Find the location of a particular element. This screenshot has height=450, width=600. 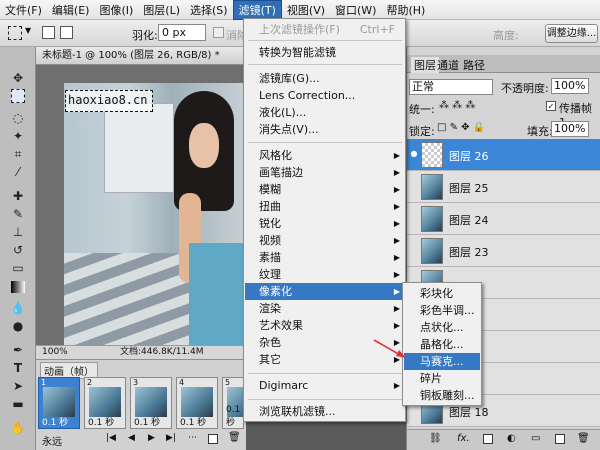

lock-icons: □ ✎ ✥ 🔒 is located at coordinates (461, 127).